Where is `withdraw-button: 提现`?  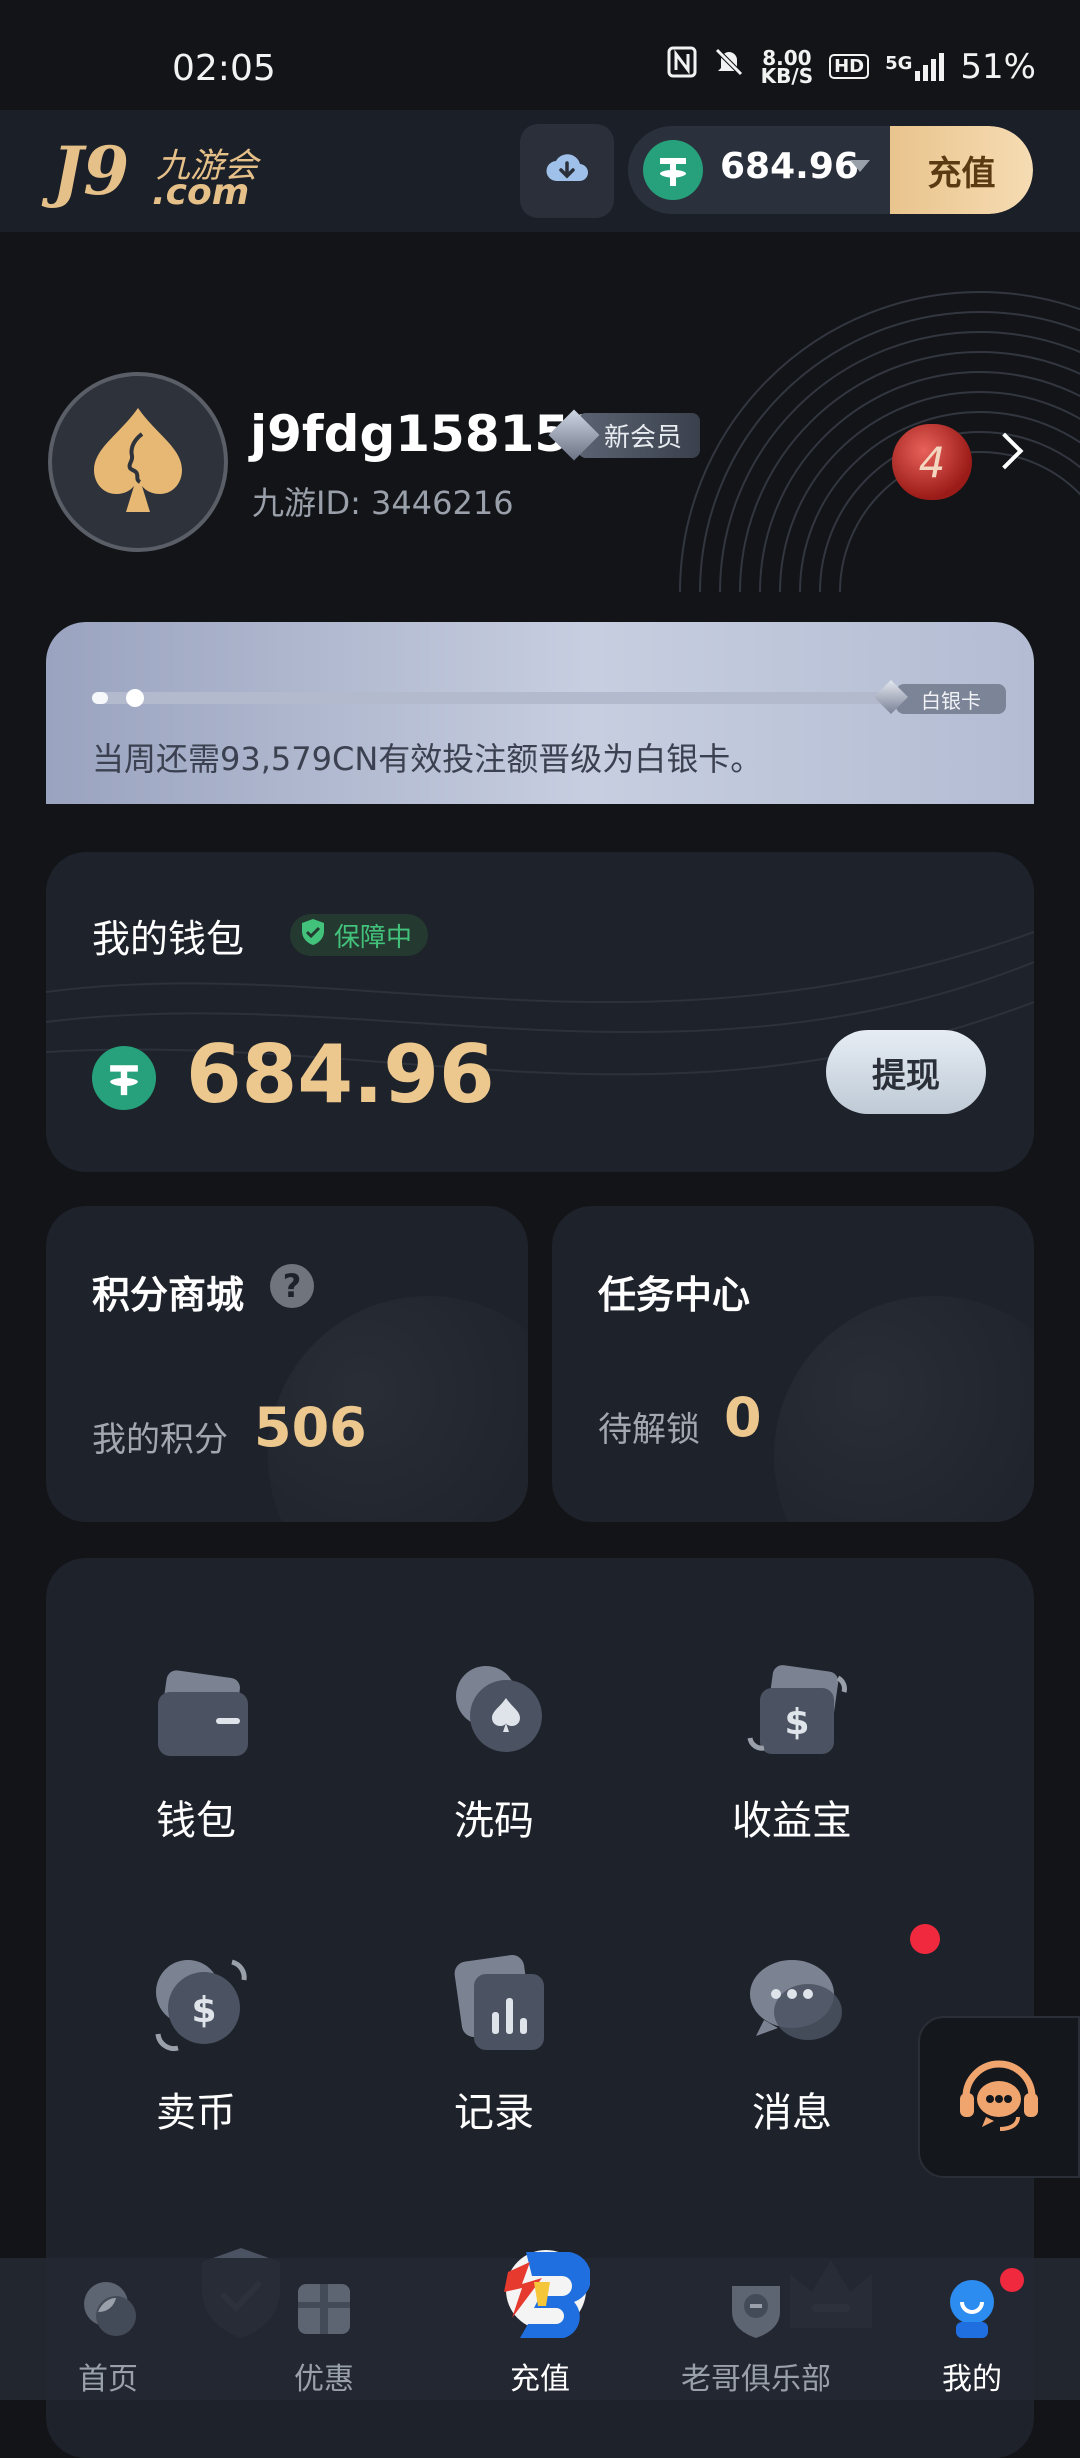
withdraw-button: 提现 is located at coordinates (906, 1072).